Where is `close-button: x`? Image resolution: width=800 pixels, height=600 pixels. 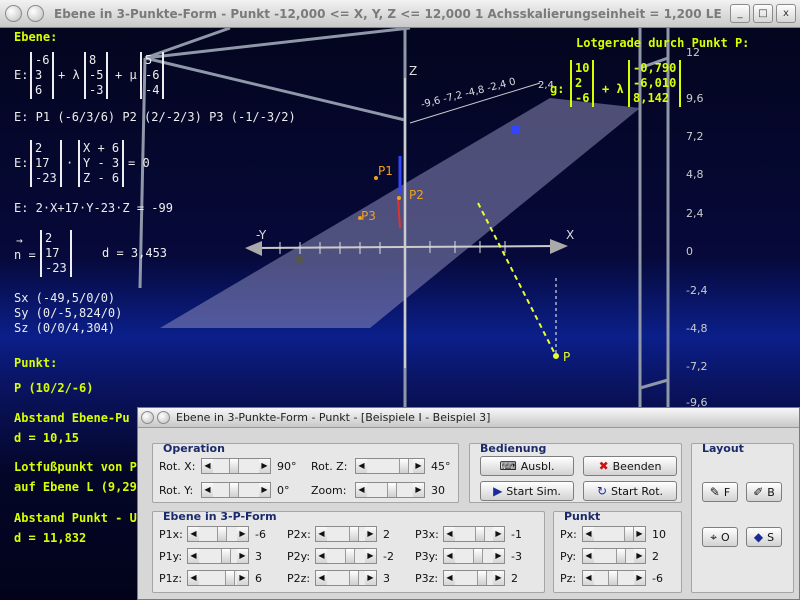
close-button: x is located at coordinates (786, 13).